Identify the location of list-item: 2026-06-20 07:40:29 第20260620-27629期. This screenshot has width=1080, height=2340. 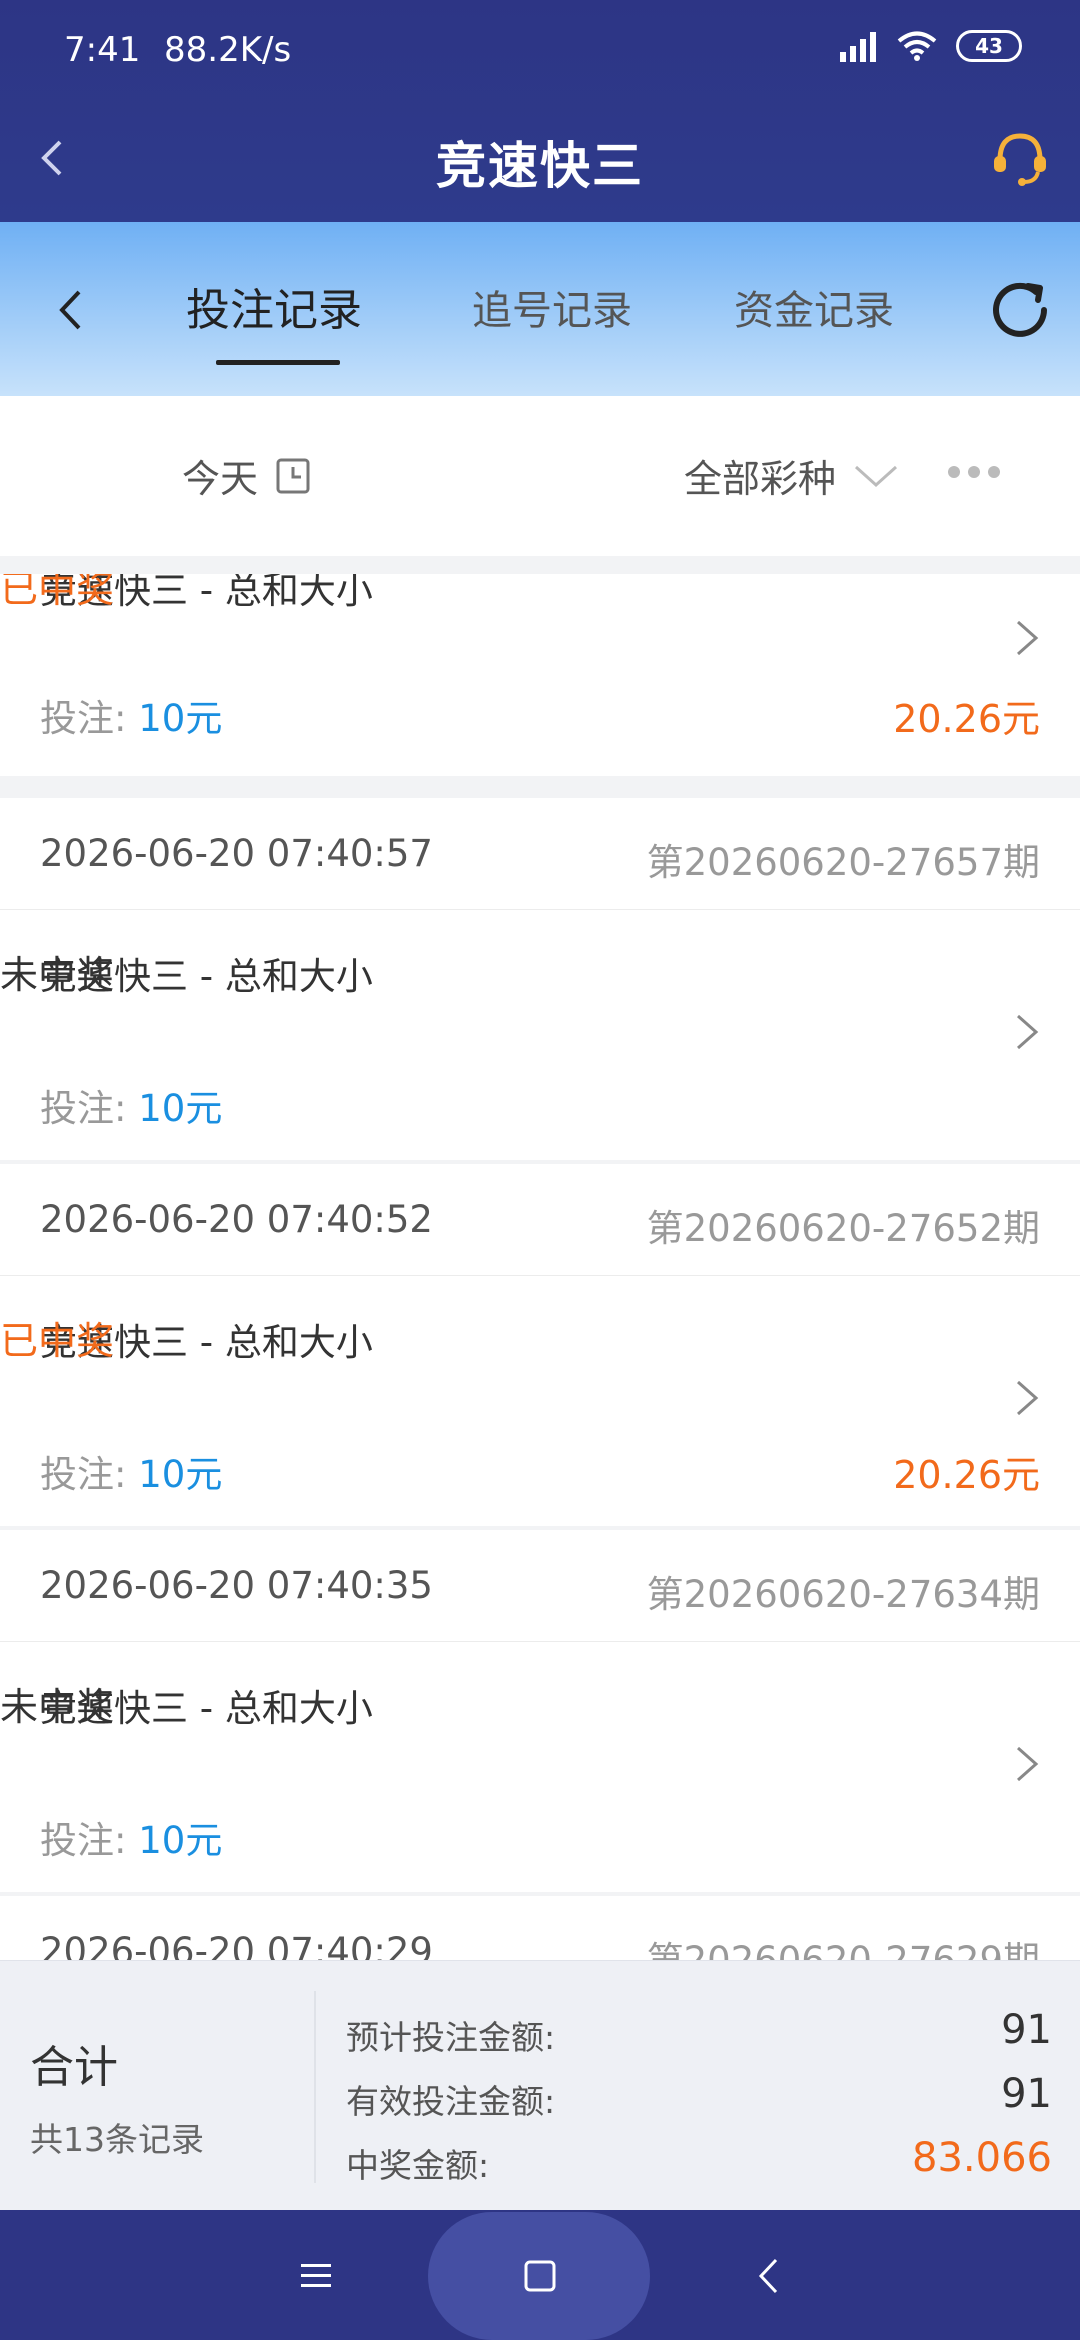
(540, 1928).